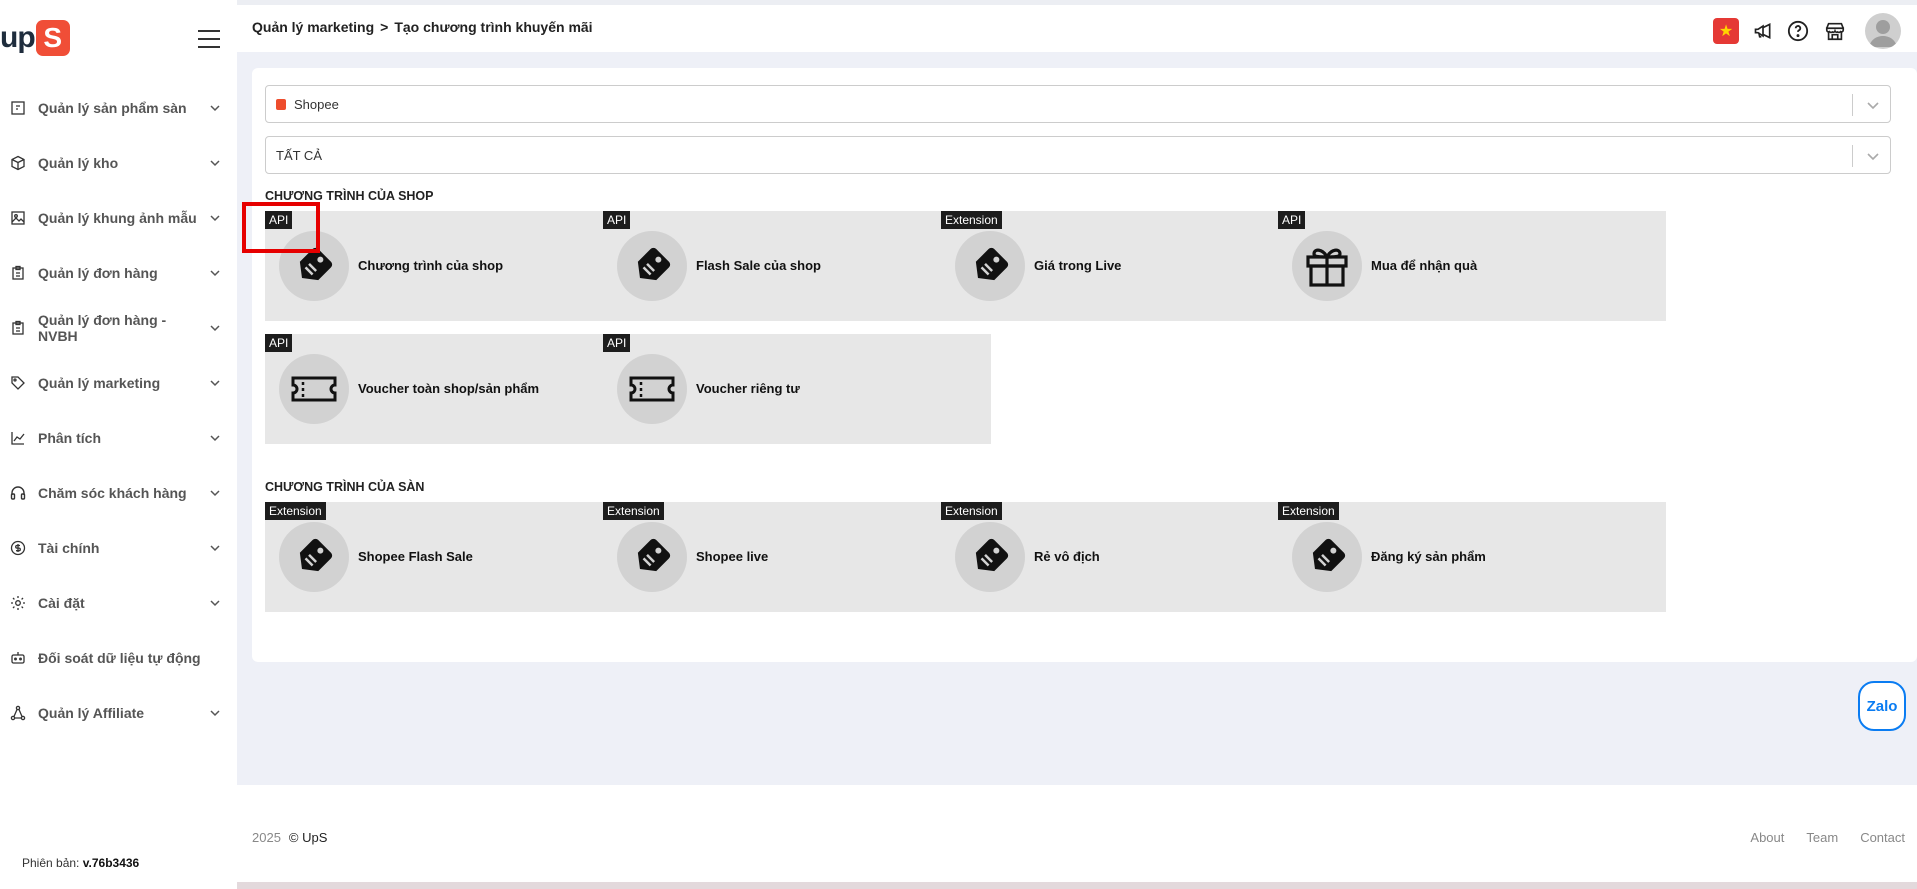 This screenshot has width=1917, height=889. Describe the element at coordinates (415, 556) in the screenshot. I see `promo-card-name: Shopee Flash Sale` at that location.